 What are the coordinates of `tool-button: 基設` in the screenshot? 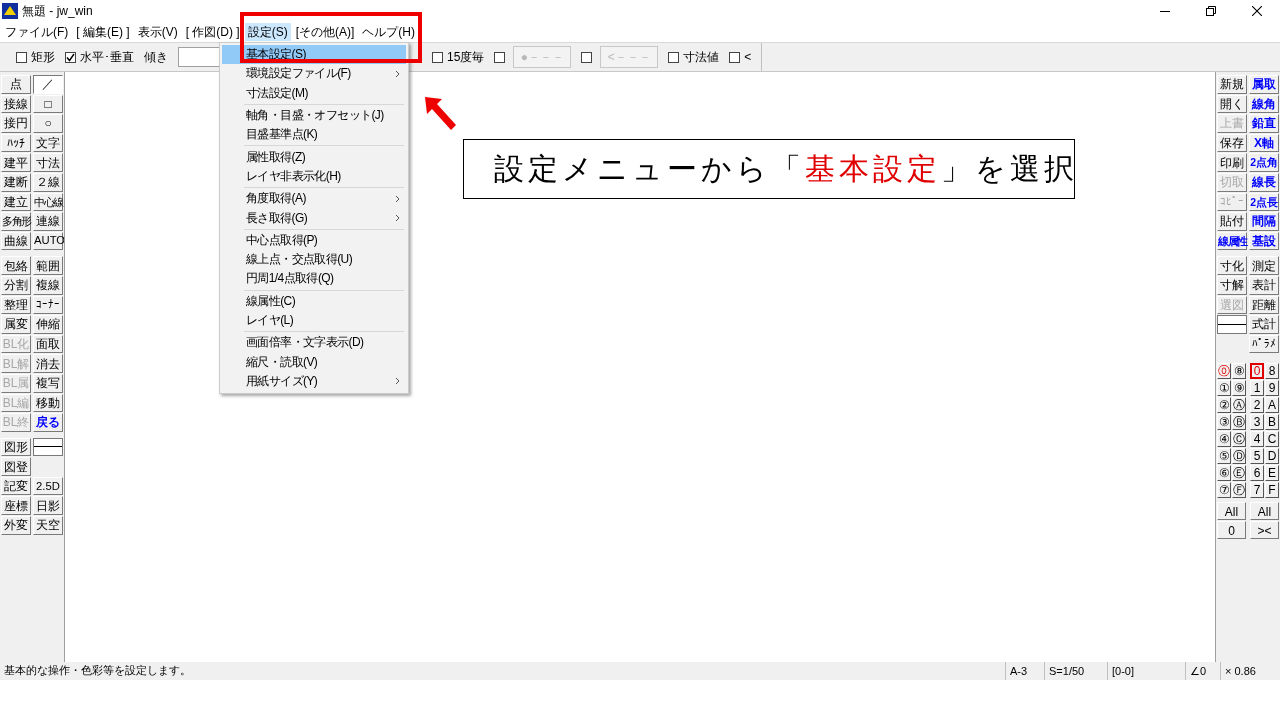 It's located at (1264, 241).